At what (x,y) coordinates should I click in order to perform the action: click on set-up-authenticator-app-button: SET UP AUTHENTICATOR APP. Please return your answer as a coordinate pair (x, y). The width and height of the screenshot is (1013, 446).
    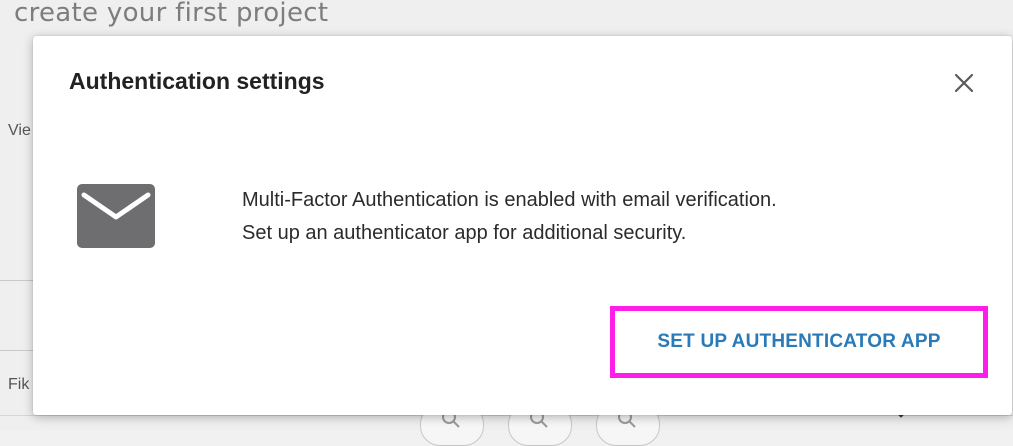
    Looking at the image, I should click on (799, 342).